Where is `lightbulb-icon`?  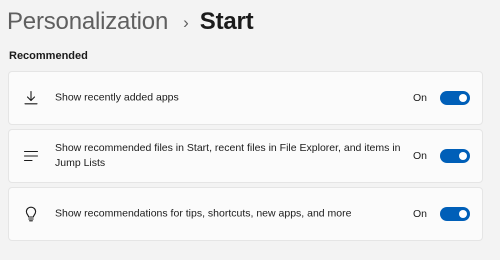
lightbulb-icon is located at coordinates (31, 214).